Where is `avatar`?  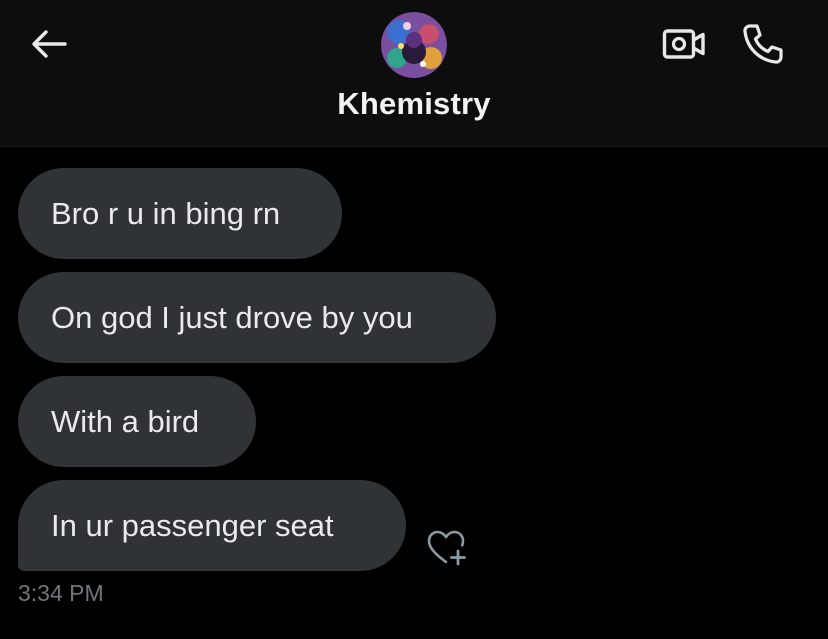 avatar is located at coordinates (414, 45).